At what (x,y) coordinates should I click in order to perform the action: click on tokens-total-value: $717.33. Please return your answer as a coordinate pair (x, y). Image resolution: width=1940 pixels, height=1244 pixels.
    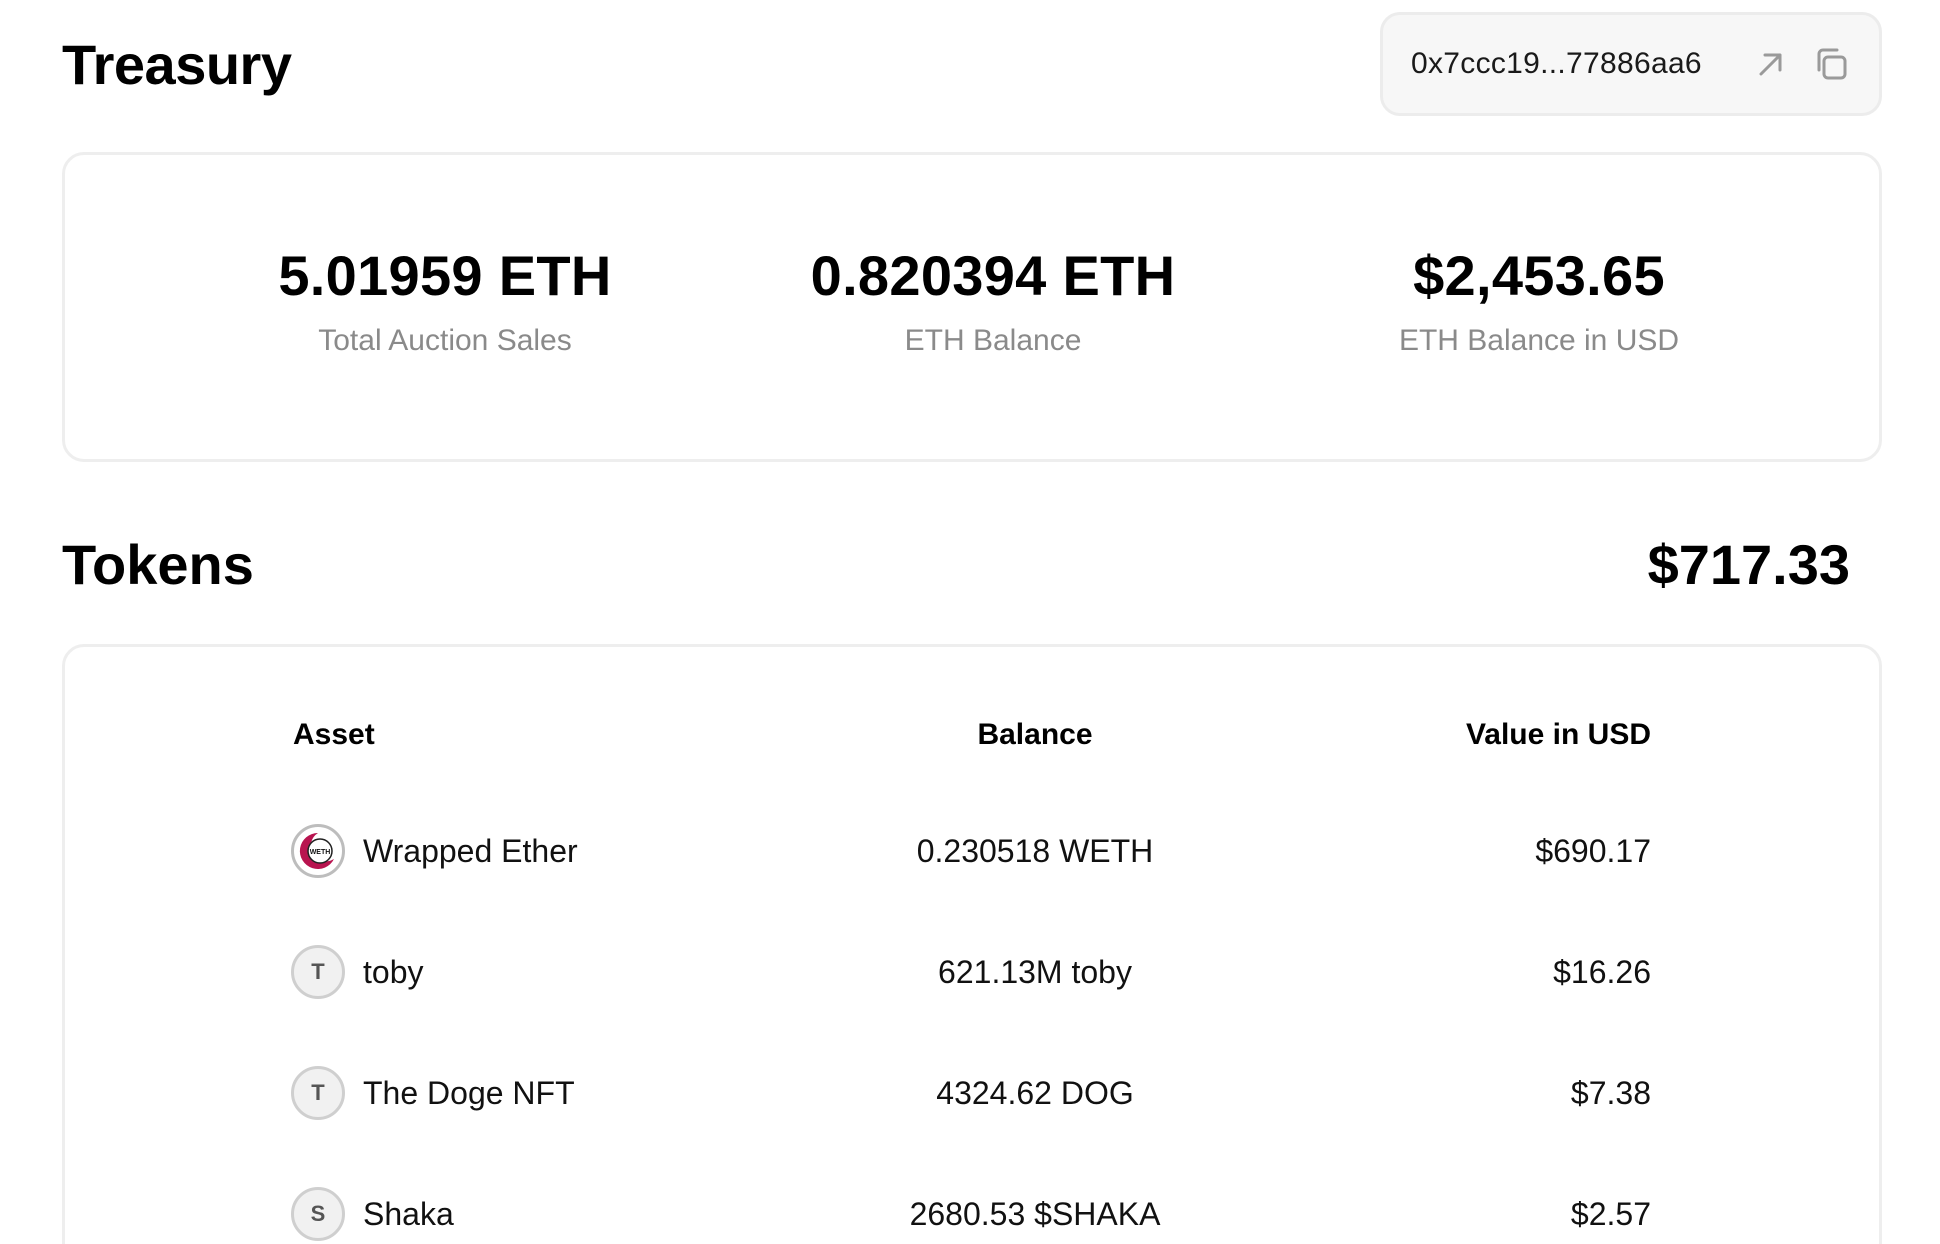
    Looking at the image, I should click on (1748, 564).